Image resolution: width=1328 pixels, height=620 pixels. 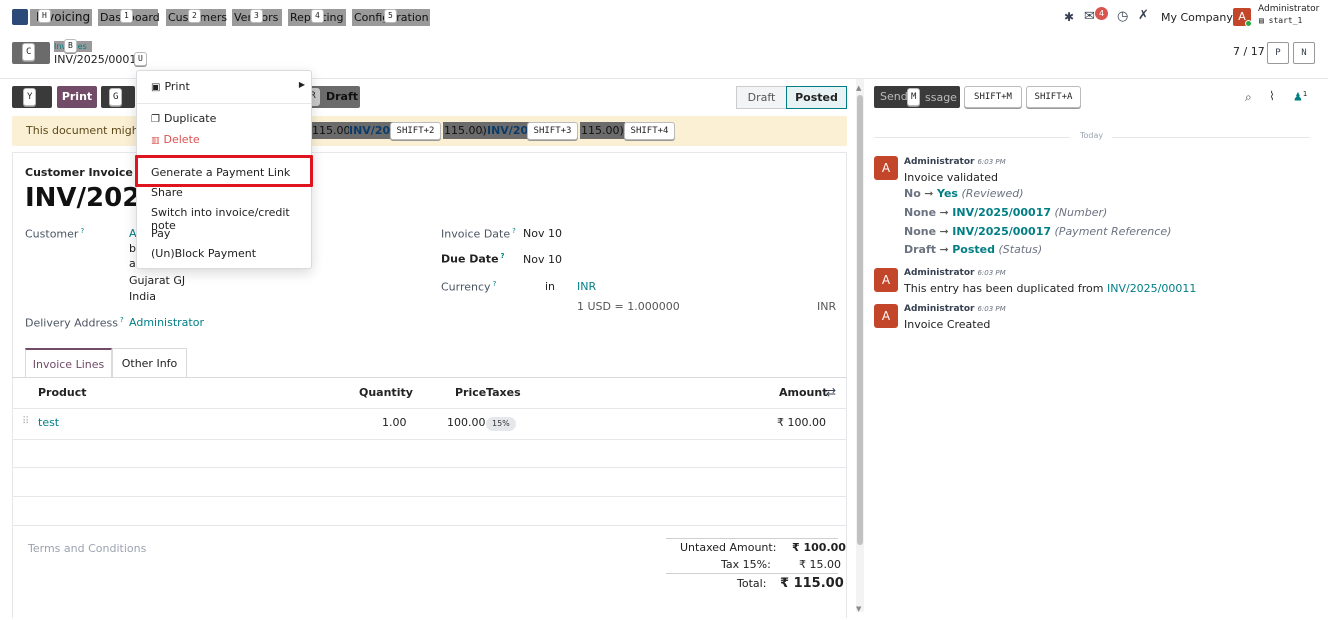 What do you see at coordinates (1300, 97) in the screenshot?
I see `followers-icon: ♟1` at bounding box center [1300, 97].